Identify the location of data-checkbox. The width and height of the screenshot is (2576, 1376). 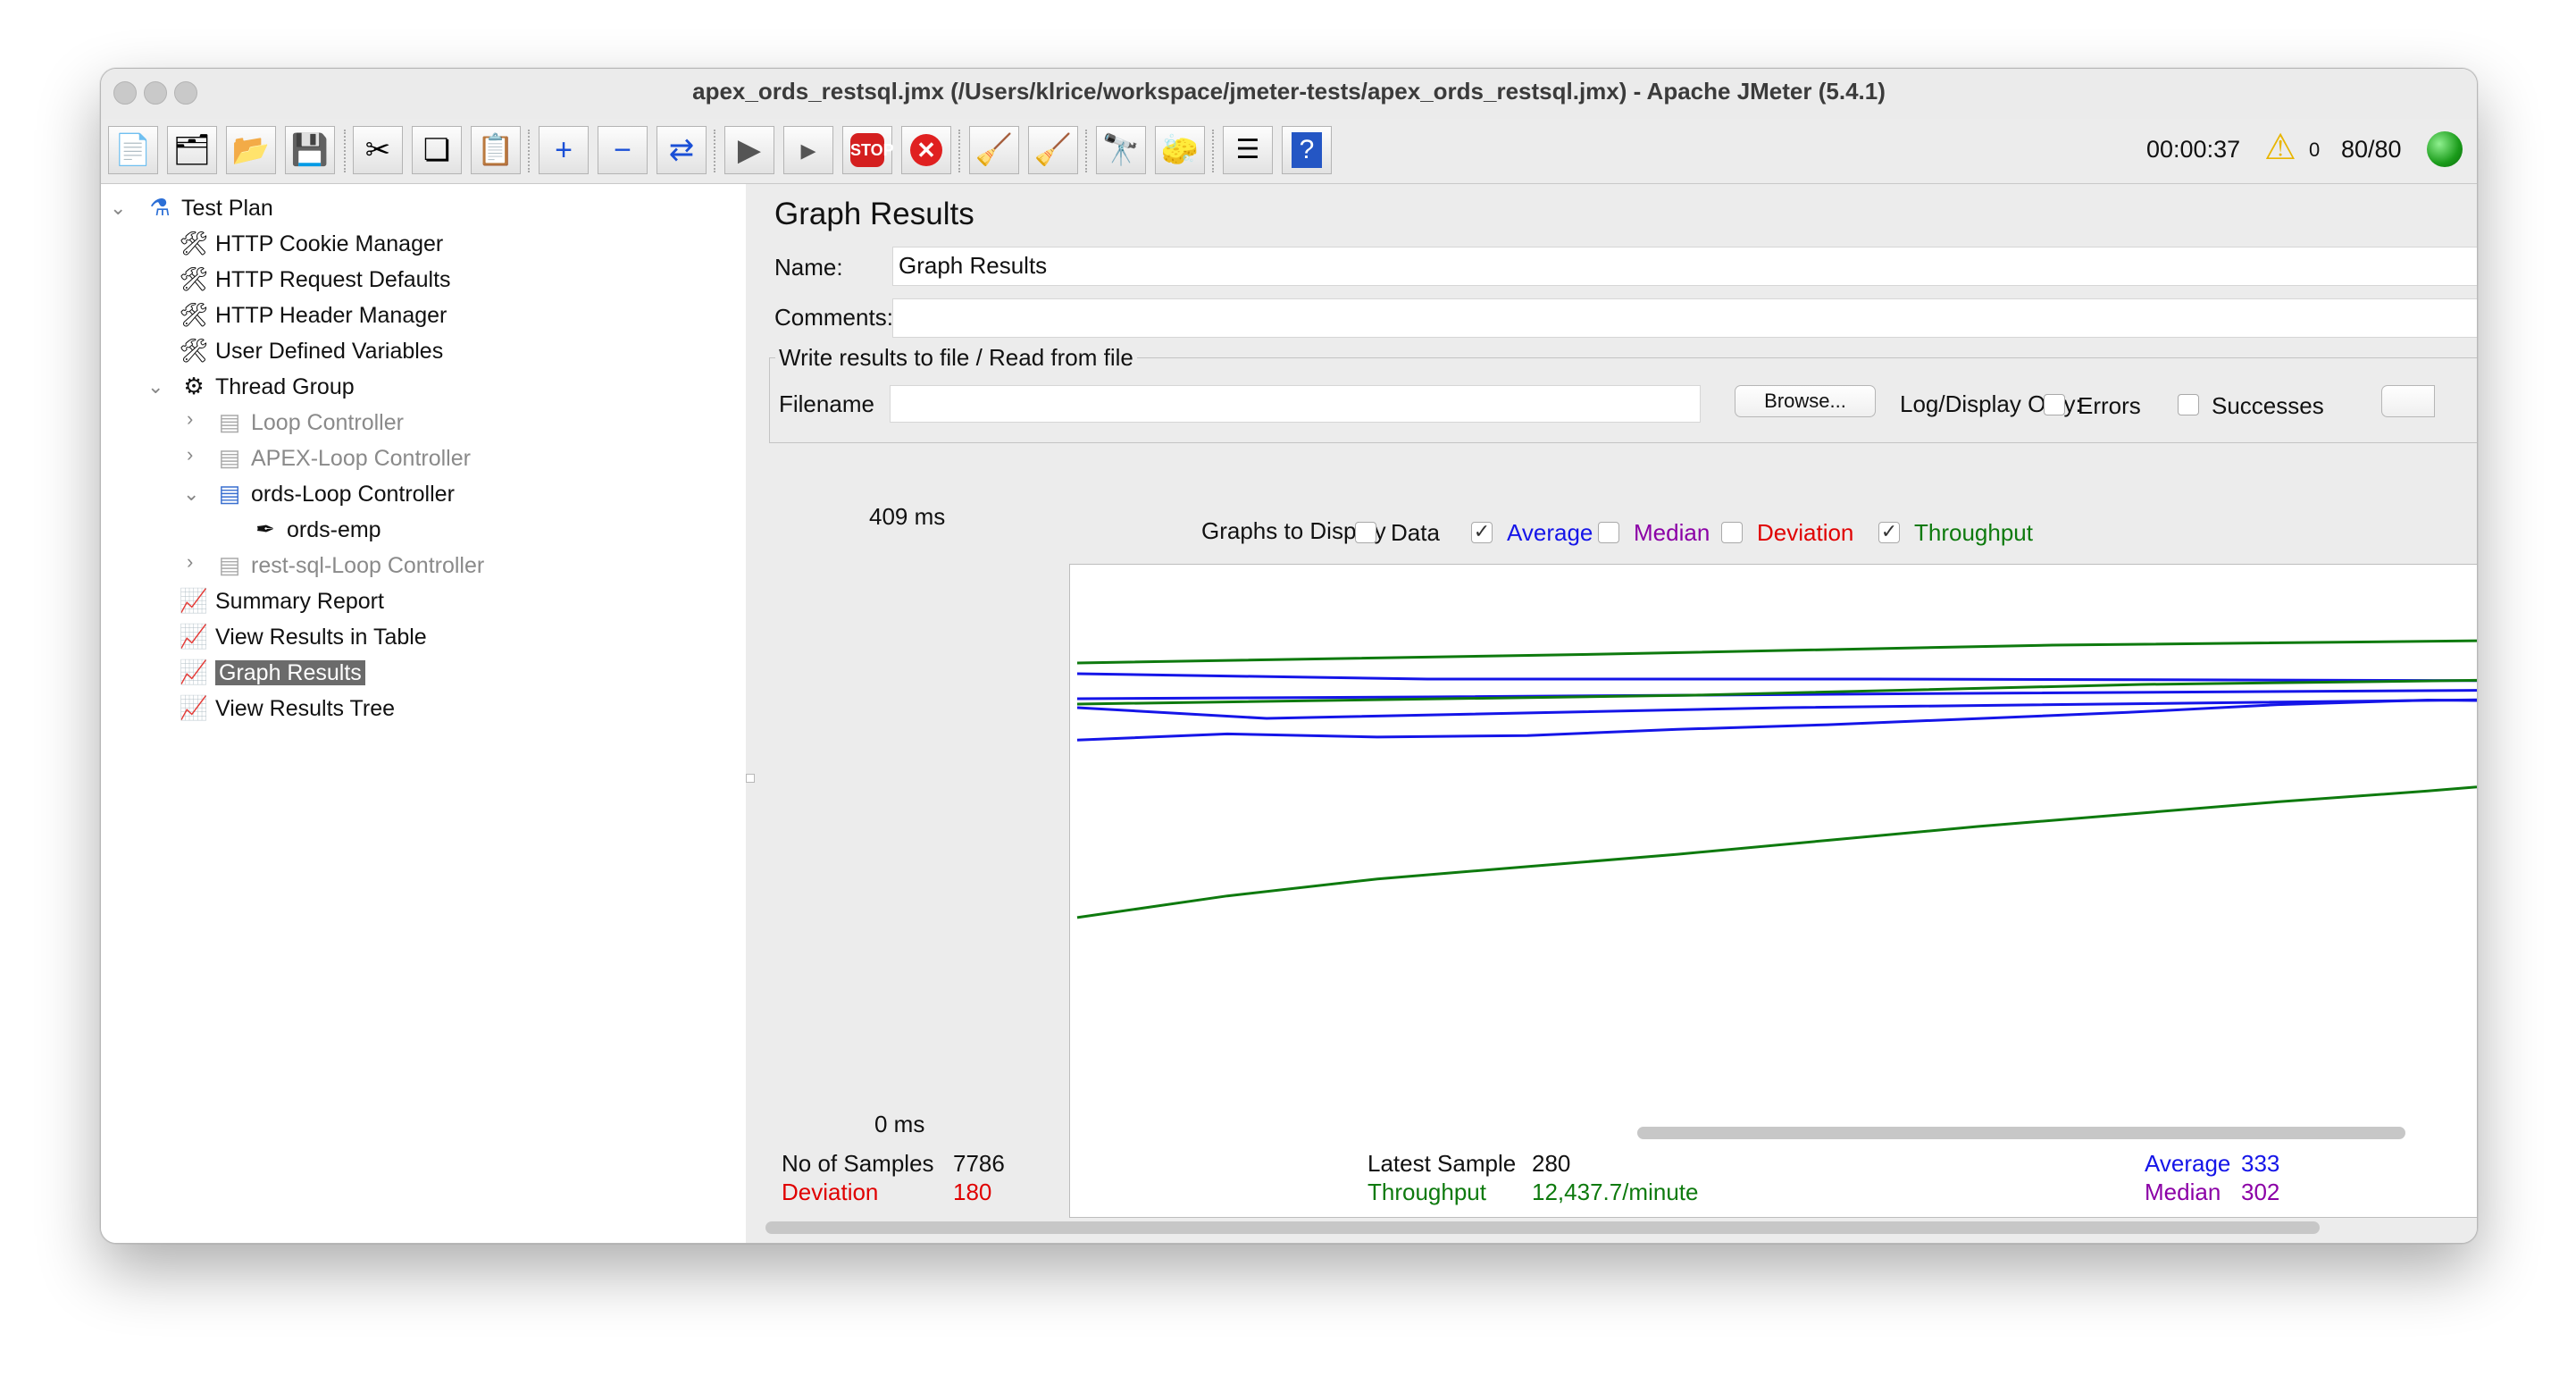
(1366, 532).